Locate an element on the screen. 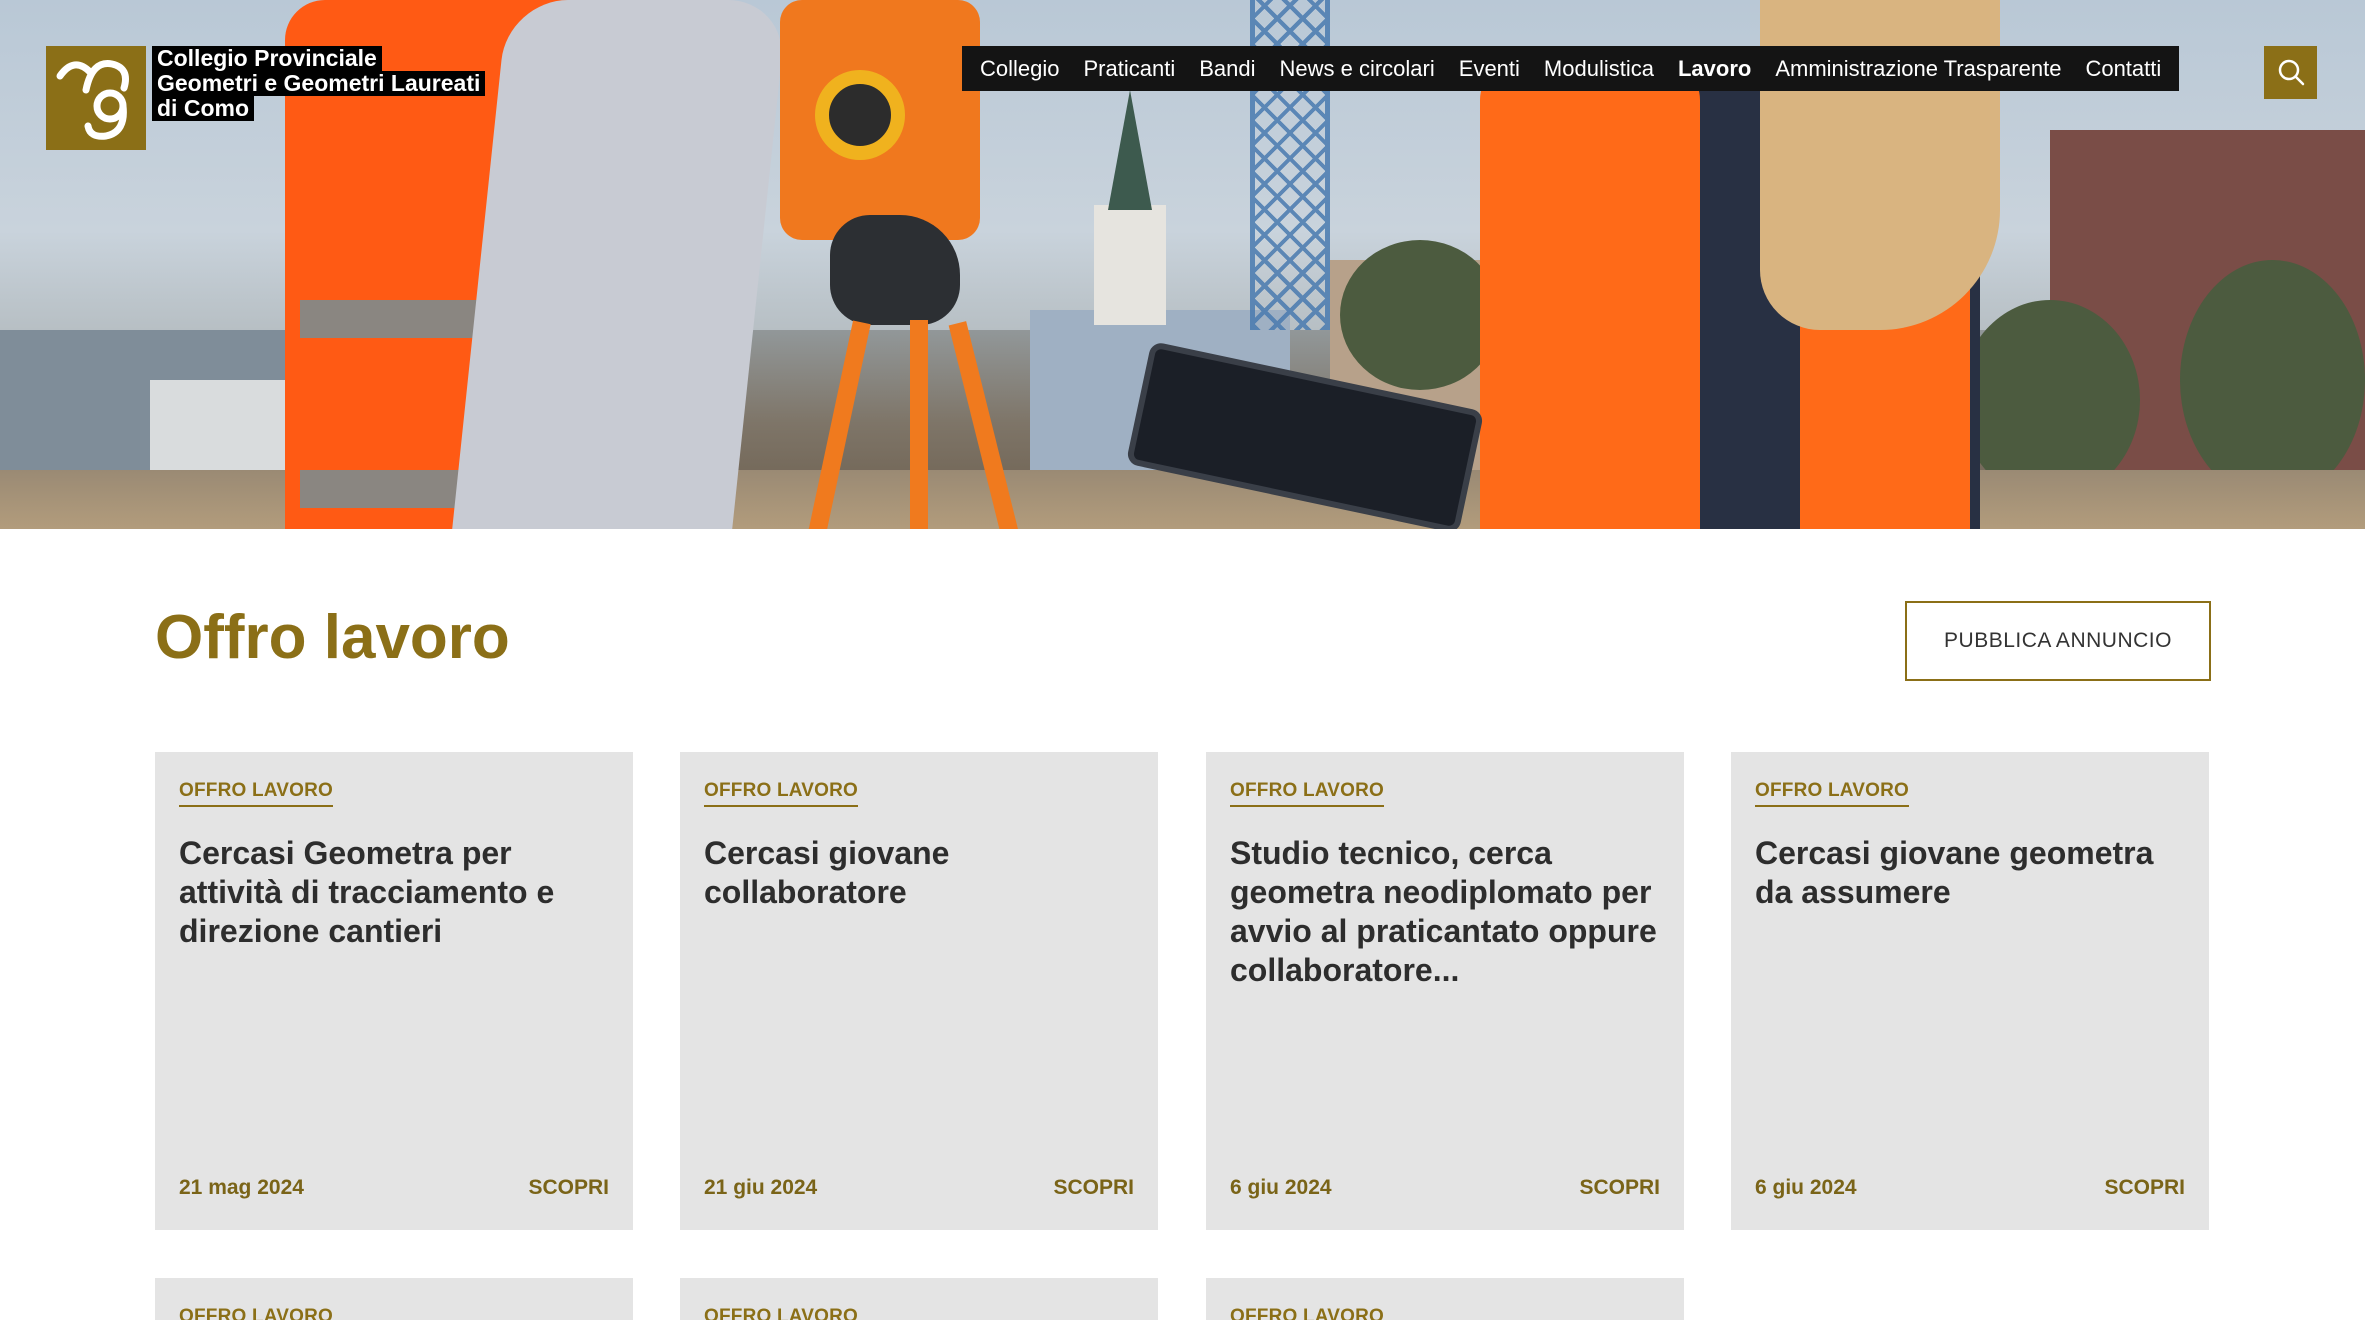 The height and width of the screenshot is (1320, 2365). nav-item-modulistica: Modulistica is located at coordinates (1599, 68).